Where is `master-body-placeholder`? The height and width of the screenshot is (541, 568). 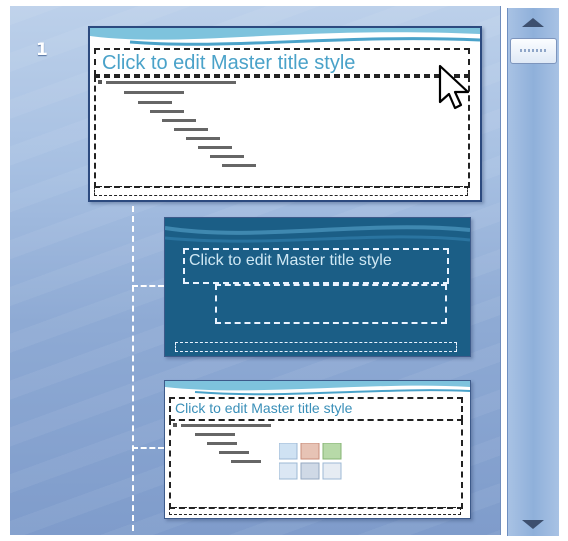
master-body-placeholder is located at coordinates (282, 132).